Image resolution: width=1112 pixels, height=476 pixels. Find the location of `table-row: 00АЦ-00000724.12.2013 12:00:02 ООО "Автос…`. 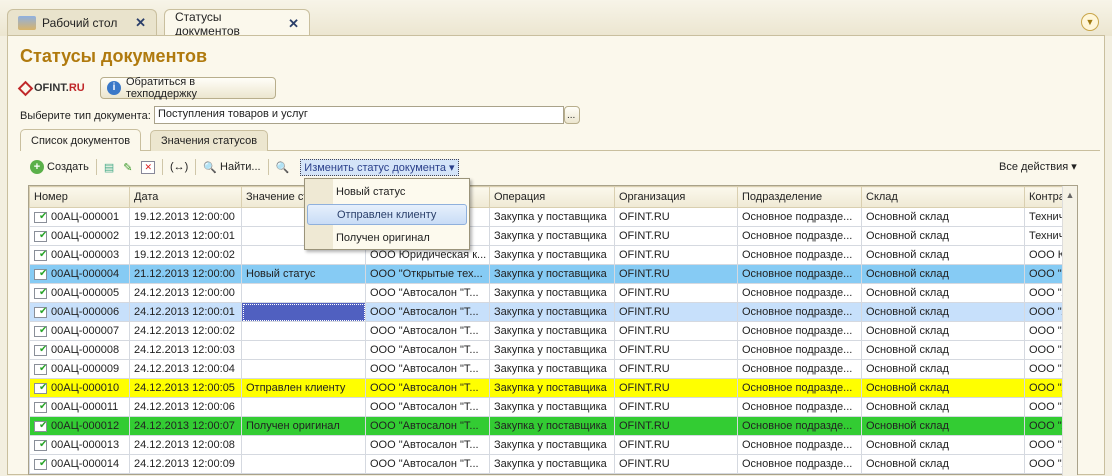

table-row: 00АЦ-00000724.12.2013 12:00:02 ООО "Автос… is located at coordinates (546, 331).